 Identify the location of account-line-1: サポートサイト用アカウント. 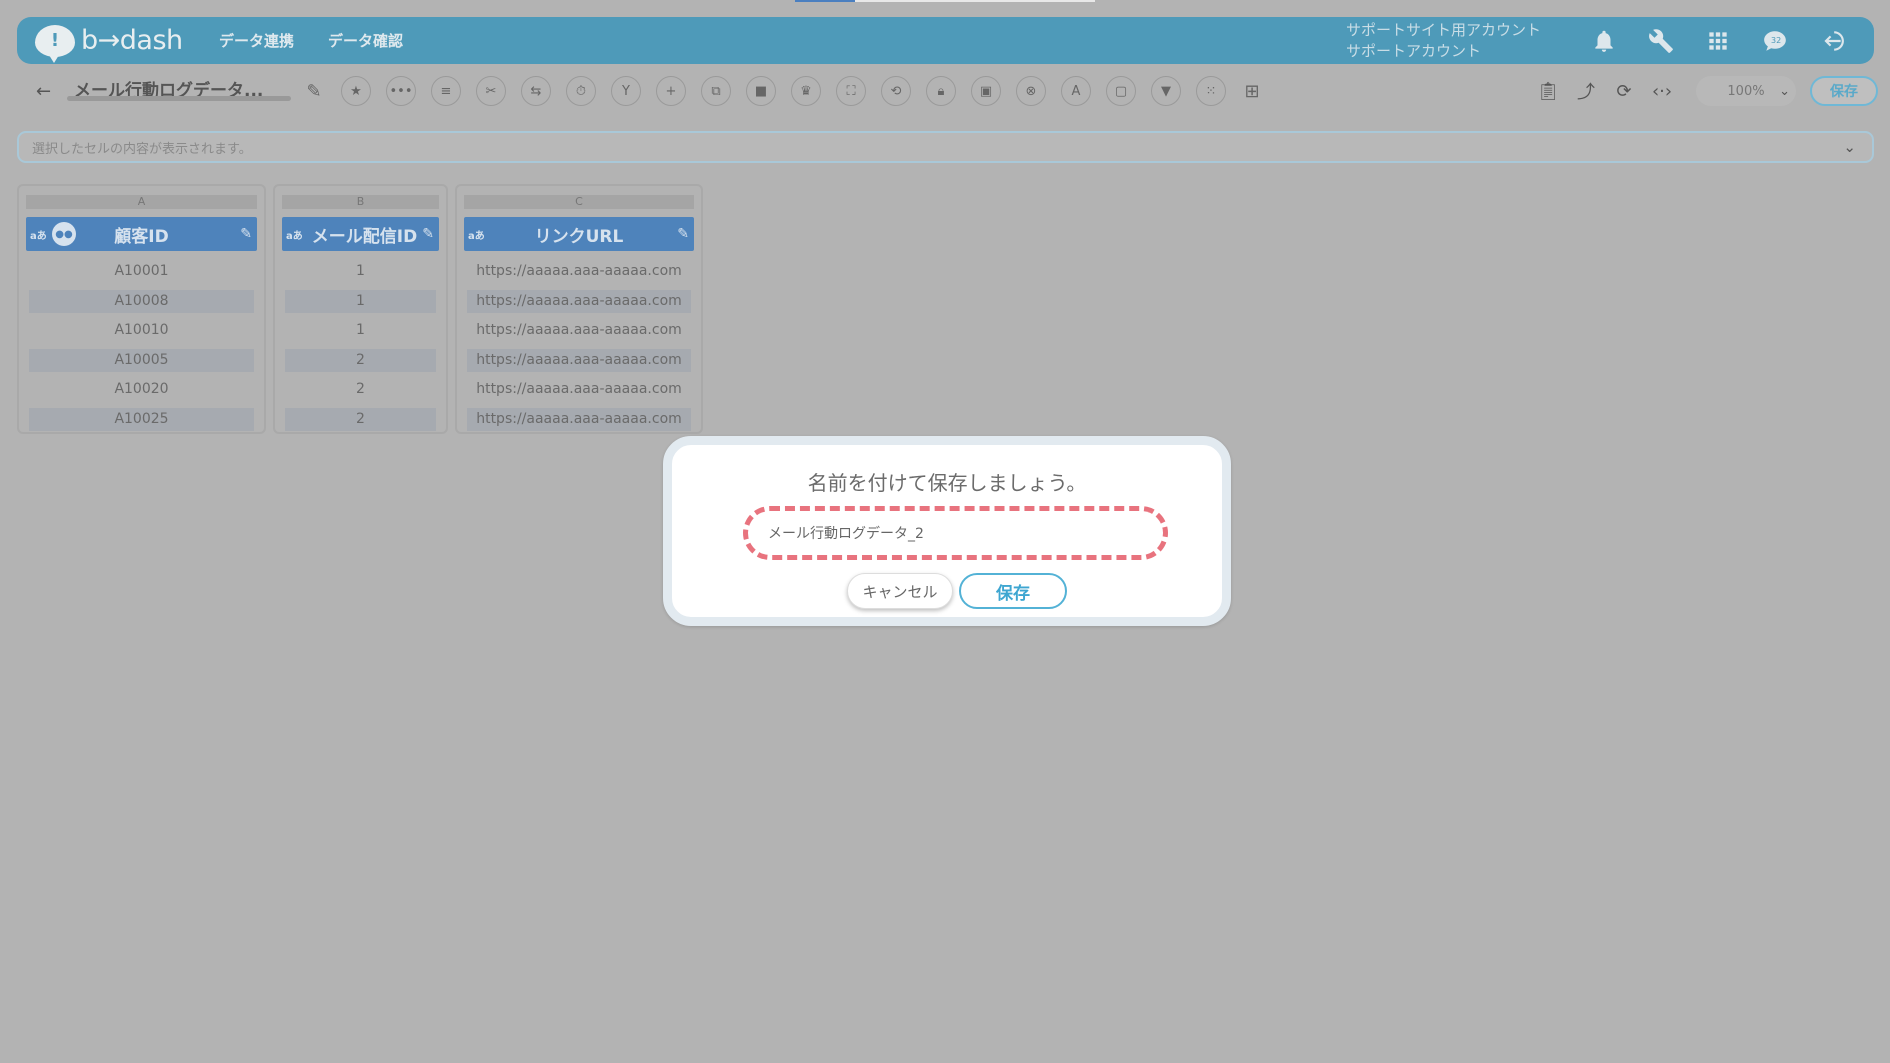
(1443, 29).